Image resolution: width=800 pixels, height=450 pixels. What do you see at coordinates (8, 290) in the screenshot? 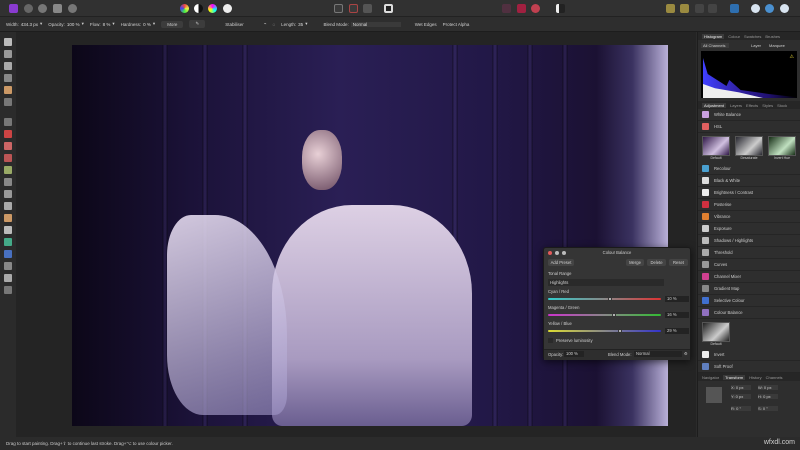
I see `zoom-tool-icon` at bounding box center [8, 290].